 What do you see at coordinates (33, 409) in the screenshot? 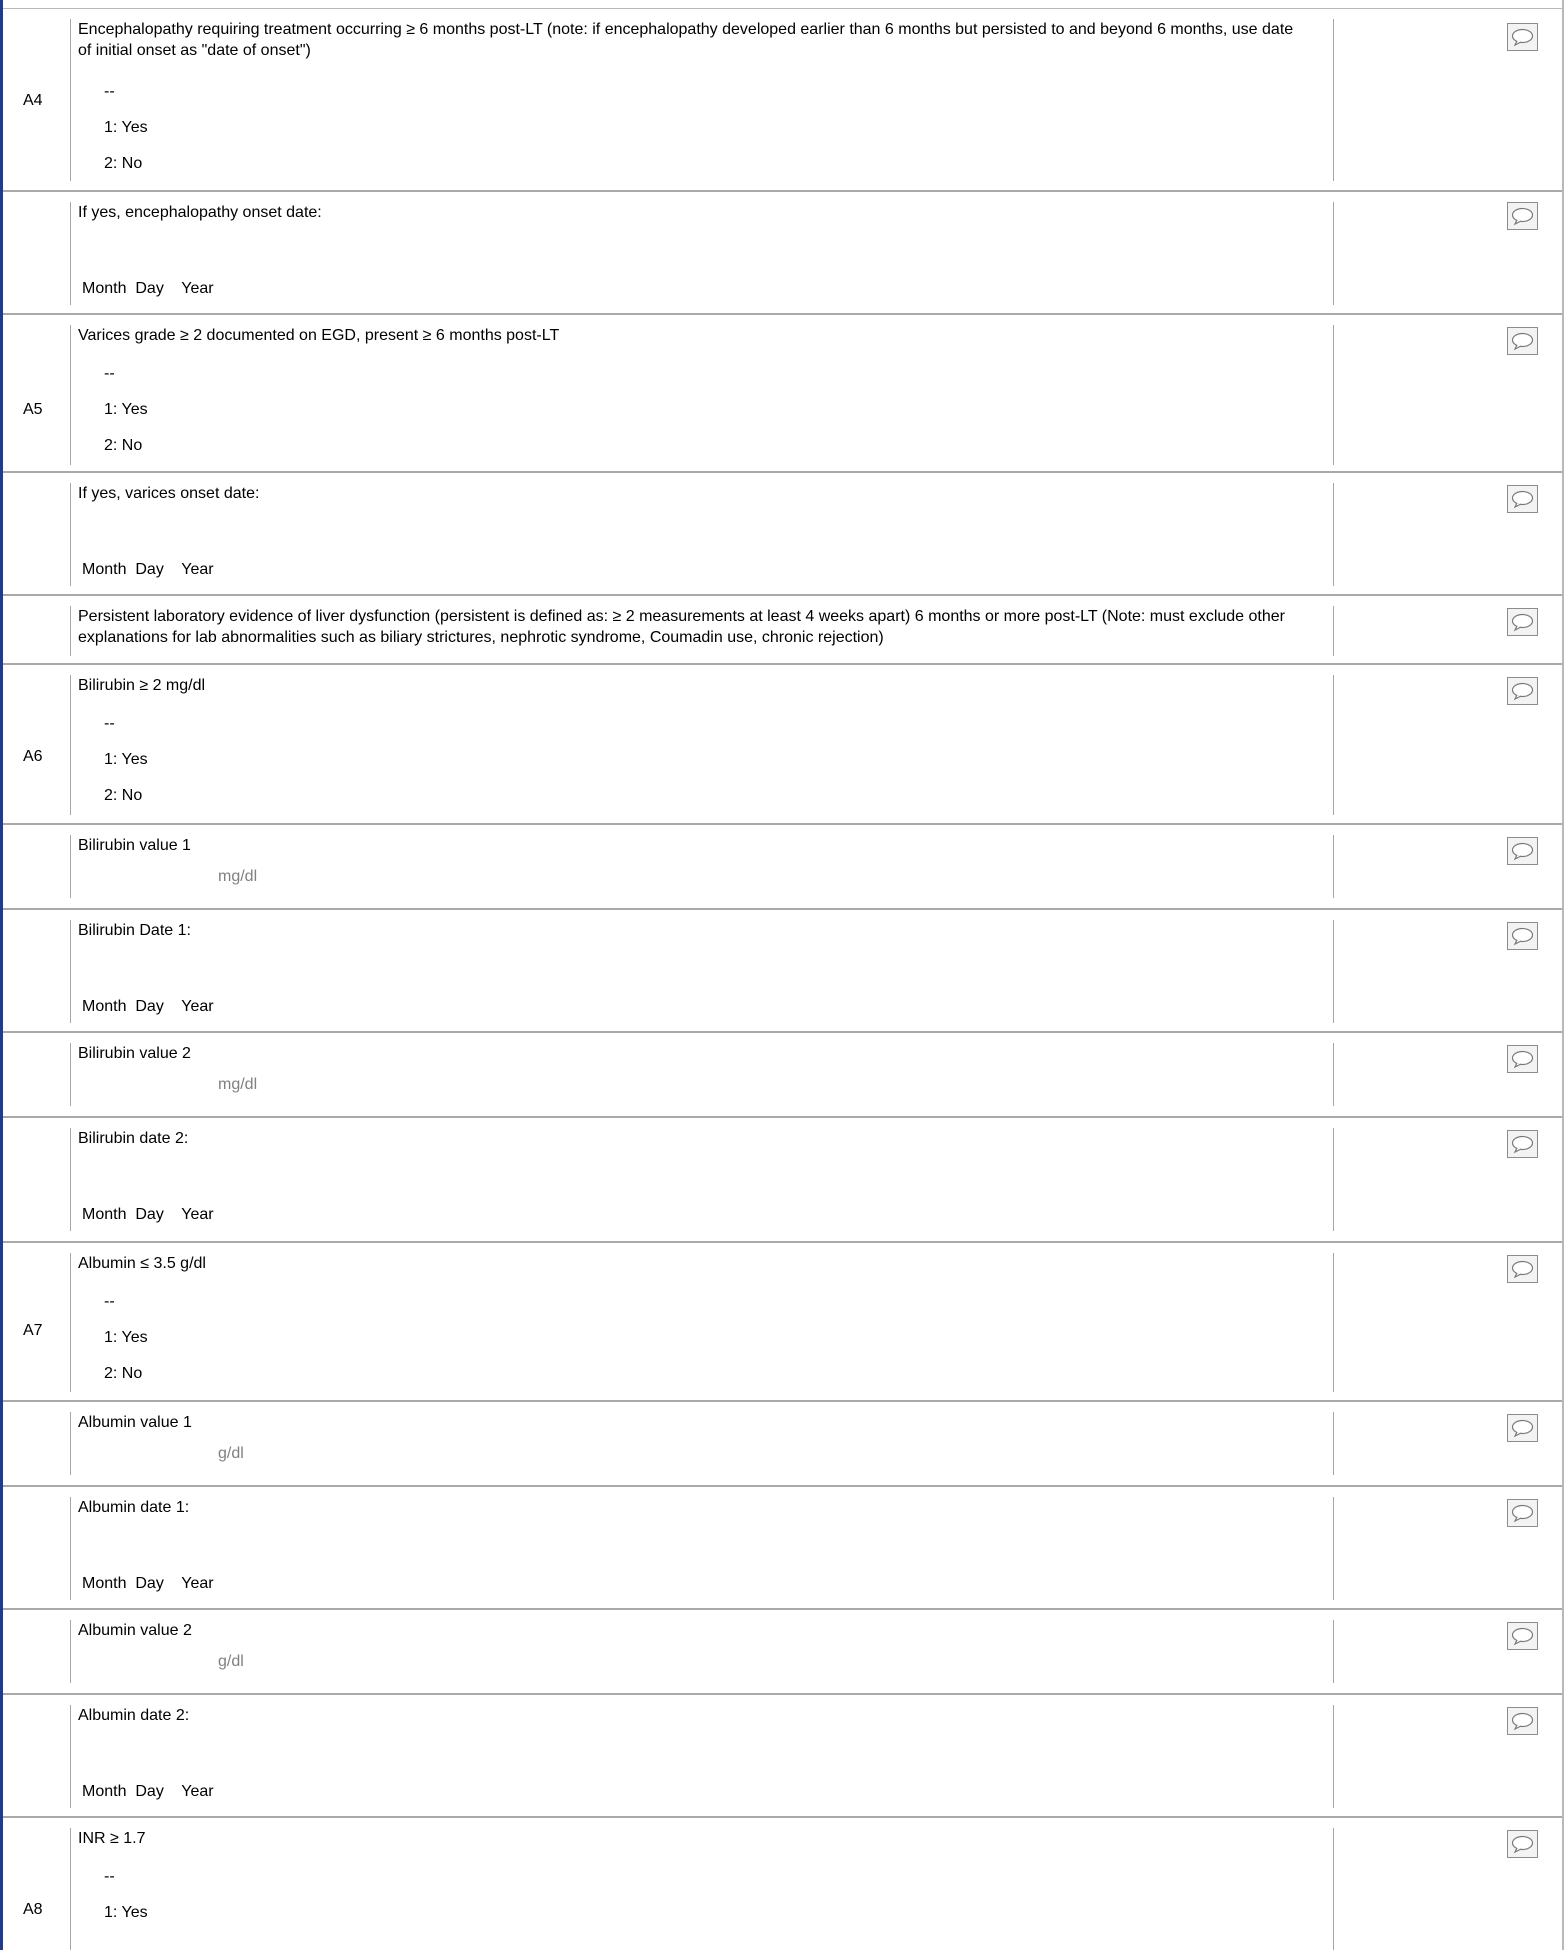
I see `question-id: A5` at bounding box center [33, 409].